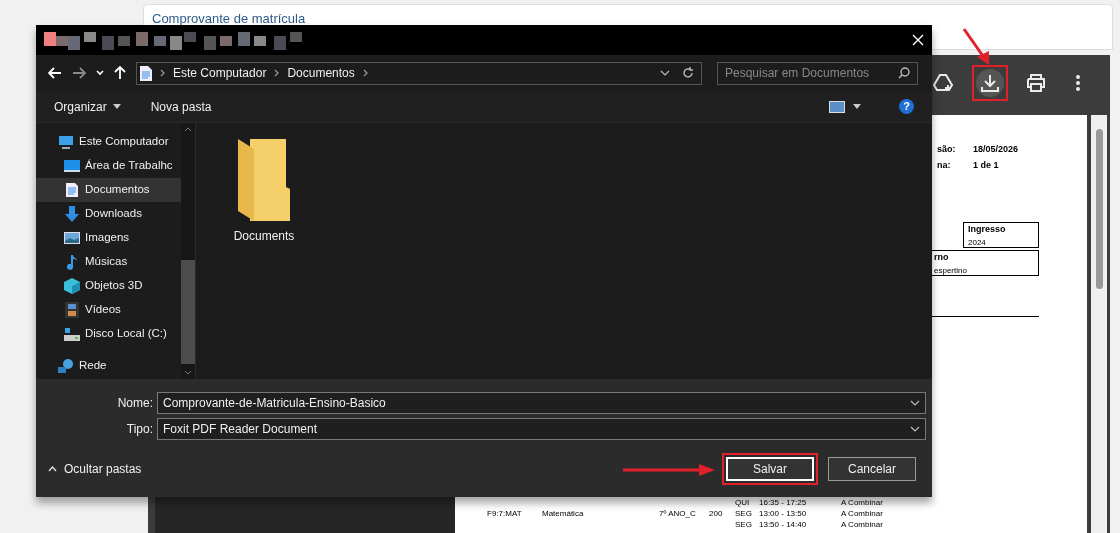  What do you see at coordinates (716, 513) in the screenshot?
I see `room-number: 200` at bounding box center [716, 513].